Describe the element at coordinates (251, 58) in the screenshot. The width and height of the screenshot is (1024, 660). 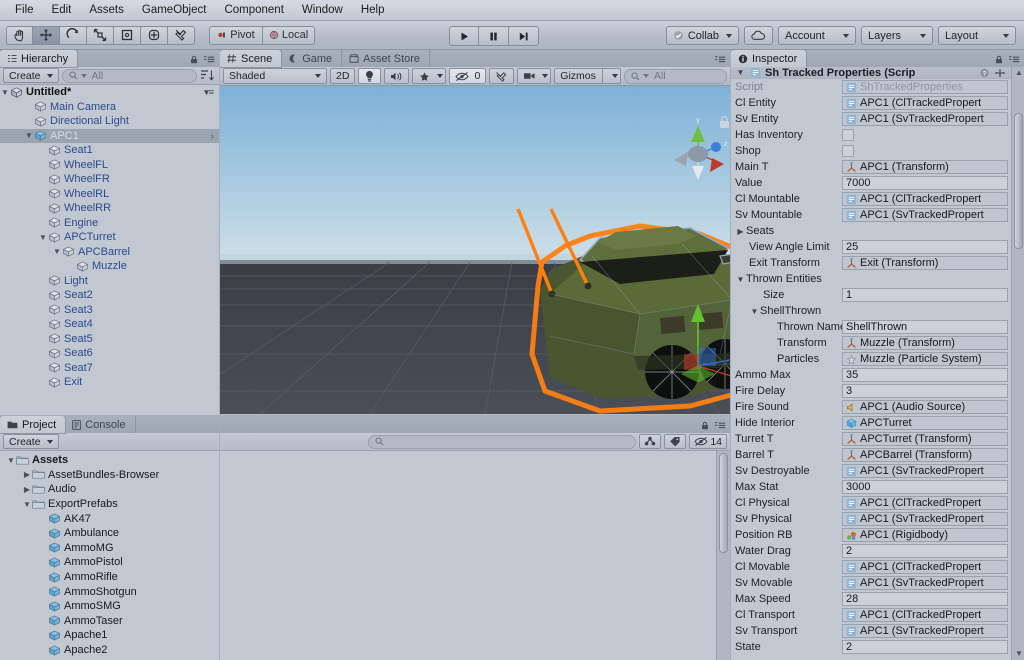
I see `tab-scene: Scene` at that location.